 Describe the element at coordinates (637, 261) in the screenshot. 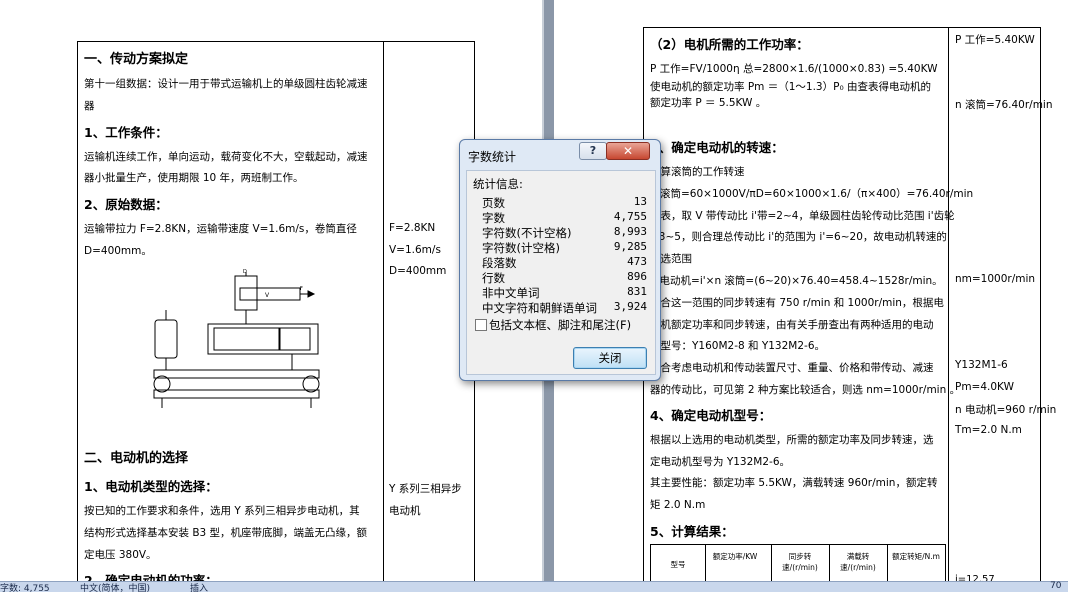

I see `stat-value: 473` at that location.